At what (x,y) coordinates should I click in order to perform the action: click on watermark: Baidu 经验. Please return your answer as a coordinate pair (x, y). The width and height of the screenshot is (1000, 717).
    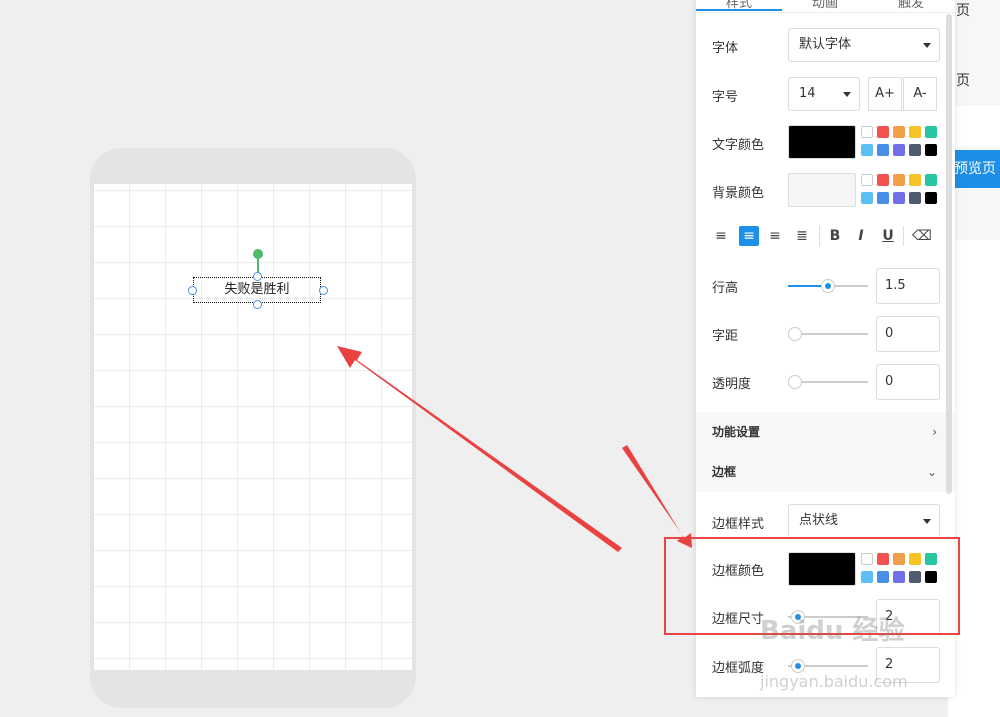
    Looking at the image, I should click on (832, 628).